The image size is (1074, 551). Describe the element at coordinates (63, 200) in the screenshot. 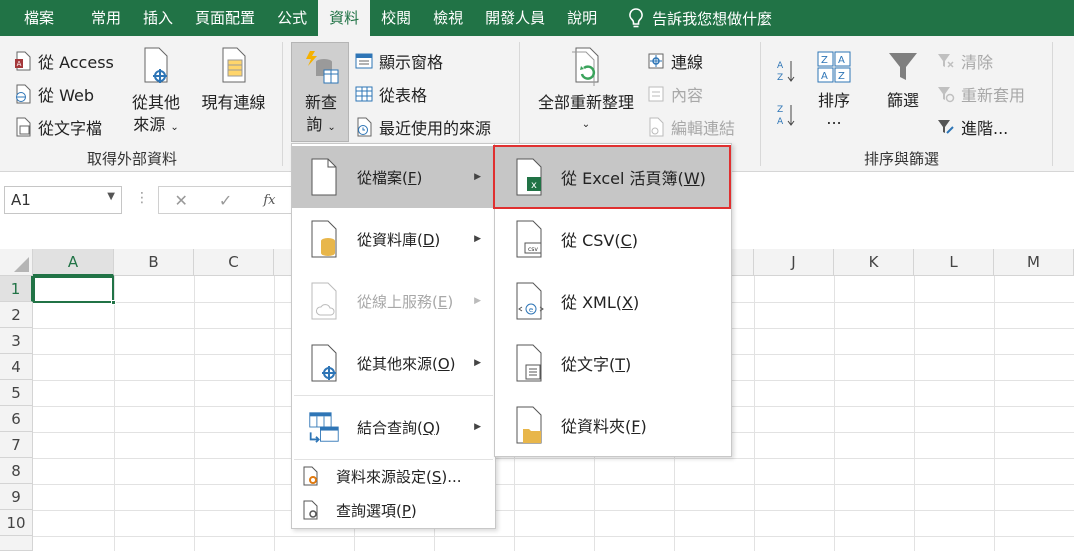

I see `name-box: A1 ▼` at that location.